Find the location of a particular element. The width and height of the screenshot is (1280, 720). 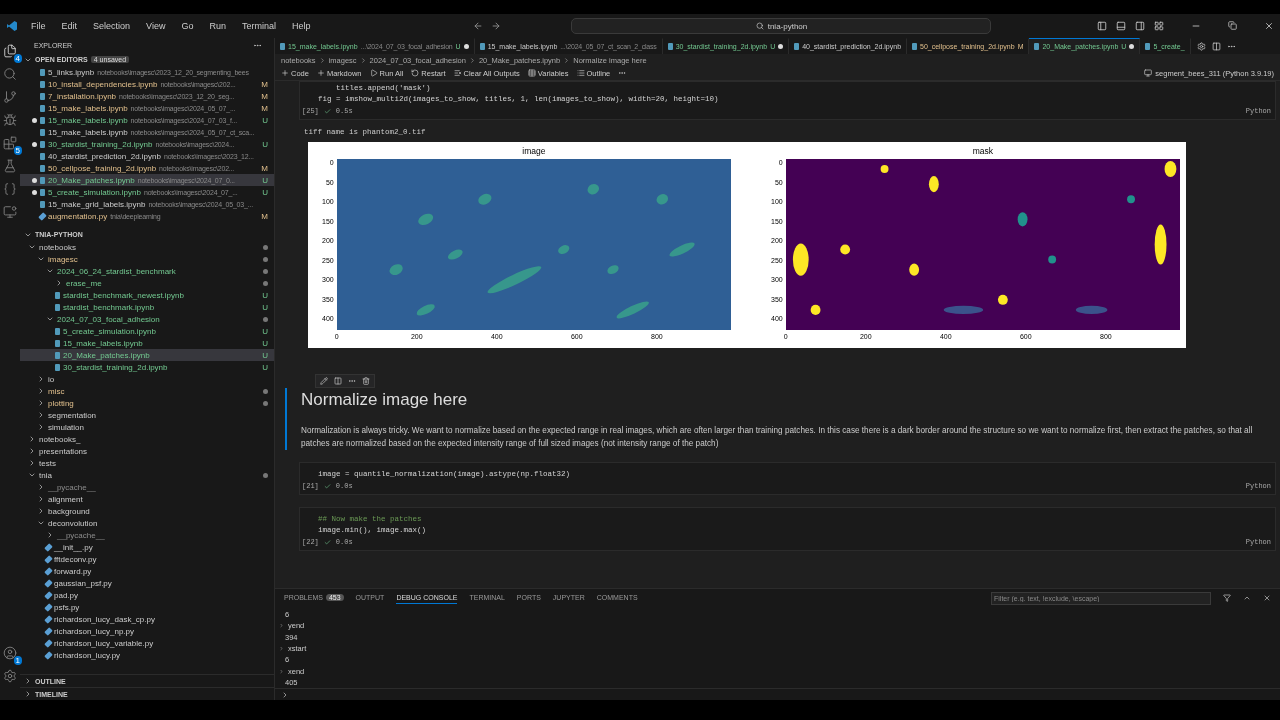

tree-item: 20_Make_patches.ipynb U is located at coordinates (147, 355).